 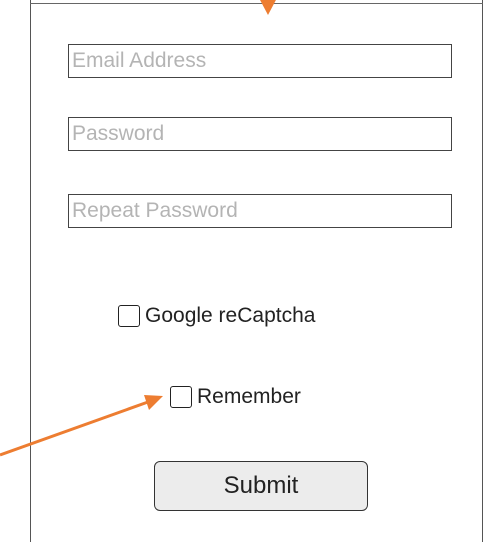 I want to click on remember-row: Remember, so click(x=235, y=397).